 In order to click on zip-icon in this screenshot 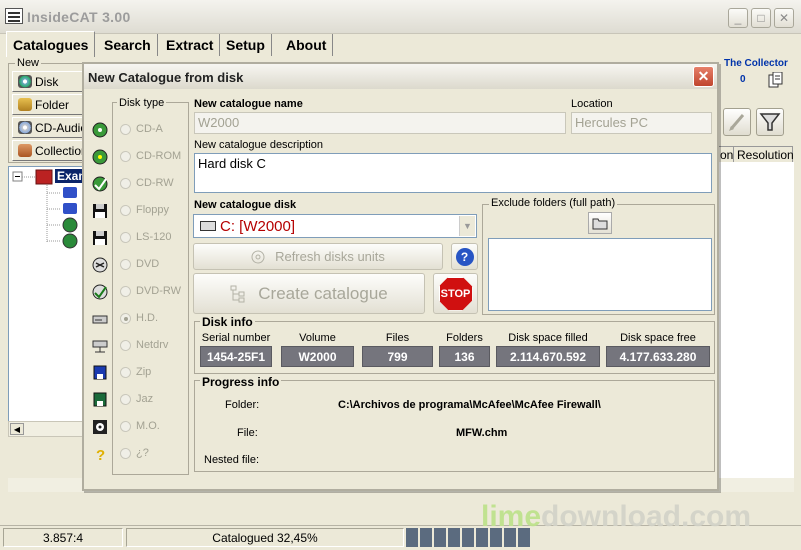, I will do `click(100, 372)`.